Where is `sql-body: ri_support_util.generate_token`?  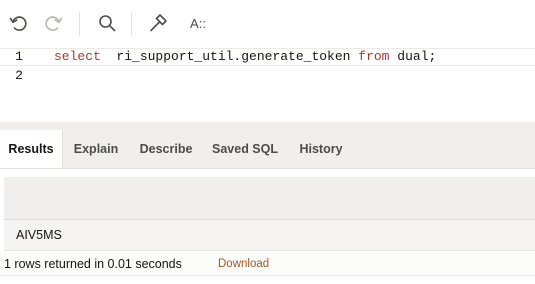
sql-body: ri_support_util.generate_token is located at coordinates (229, 56).